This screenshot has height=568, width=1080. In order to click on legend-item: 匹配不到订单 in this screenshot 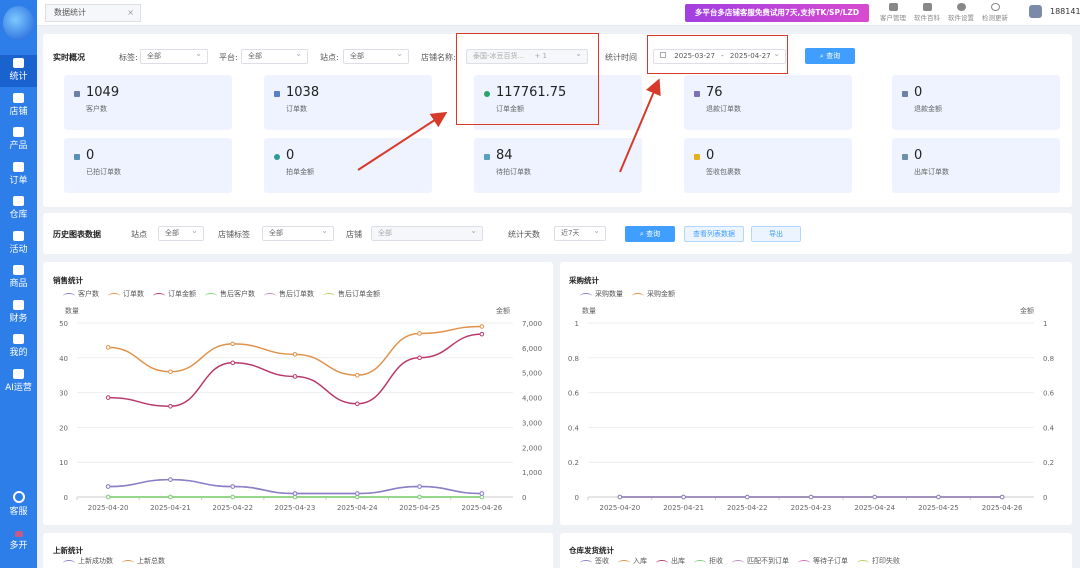, I will do `click(760, 561)`.